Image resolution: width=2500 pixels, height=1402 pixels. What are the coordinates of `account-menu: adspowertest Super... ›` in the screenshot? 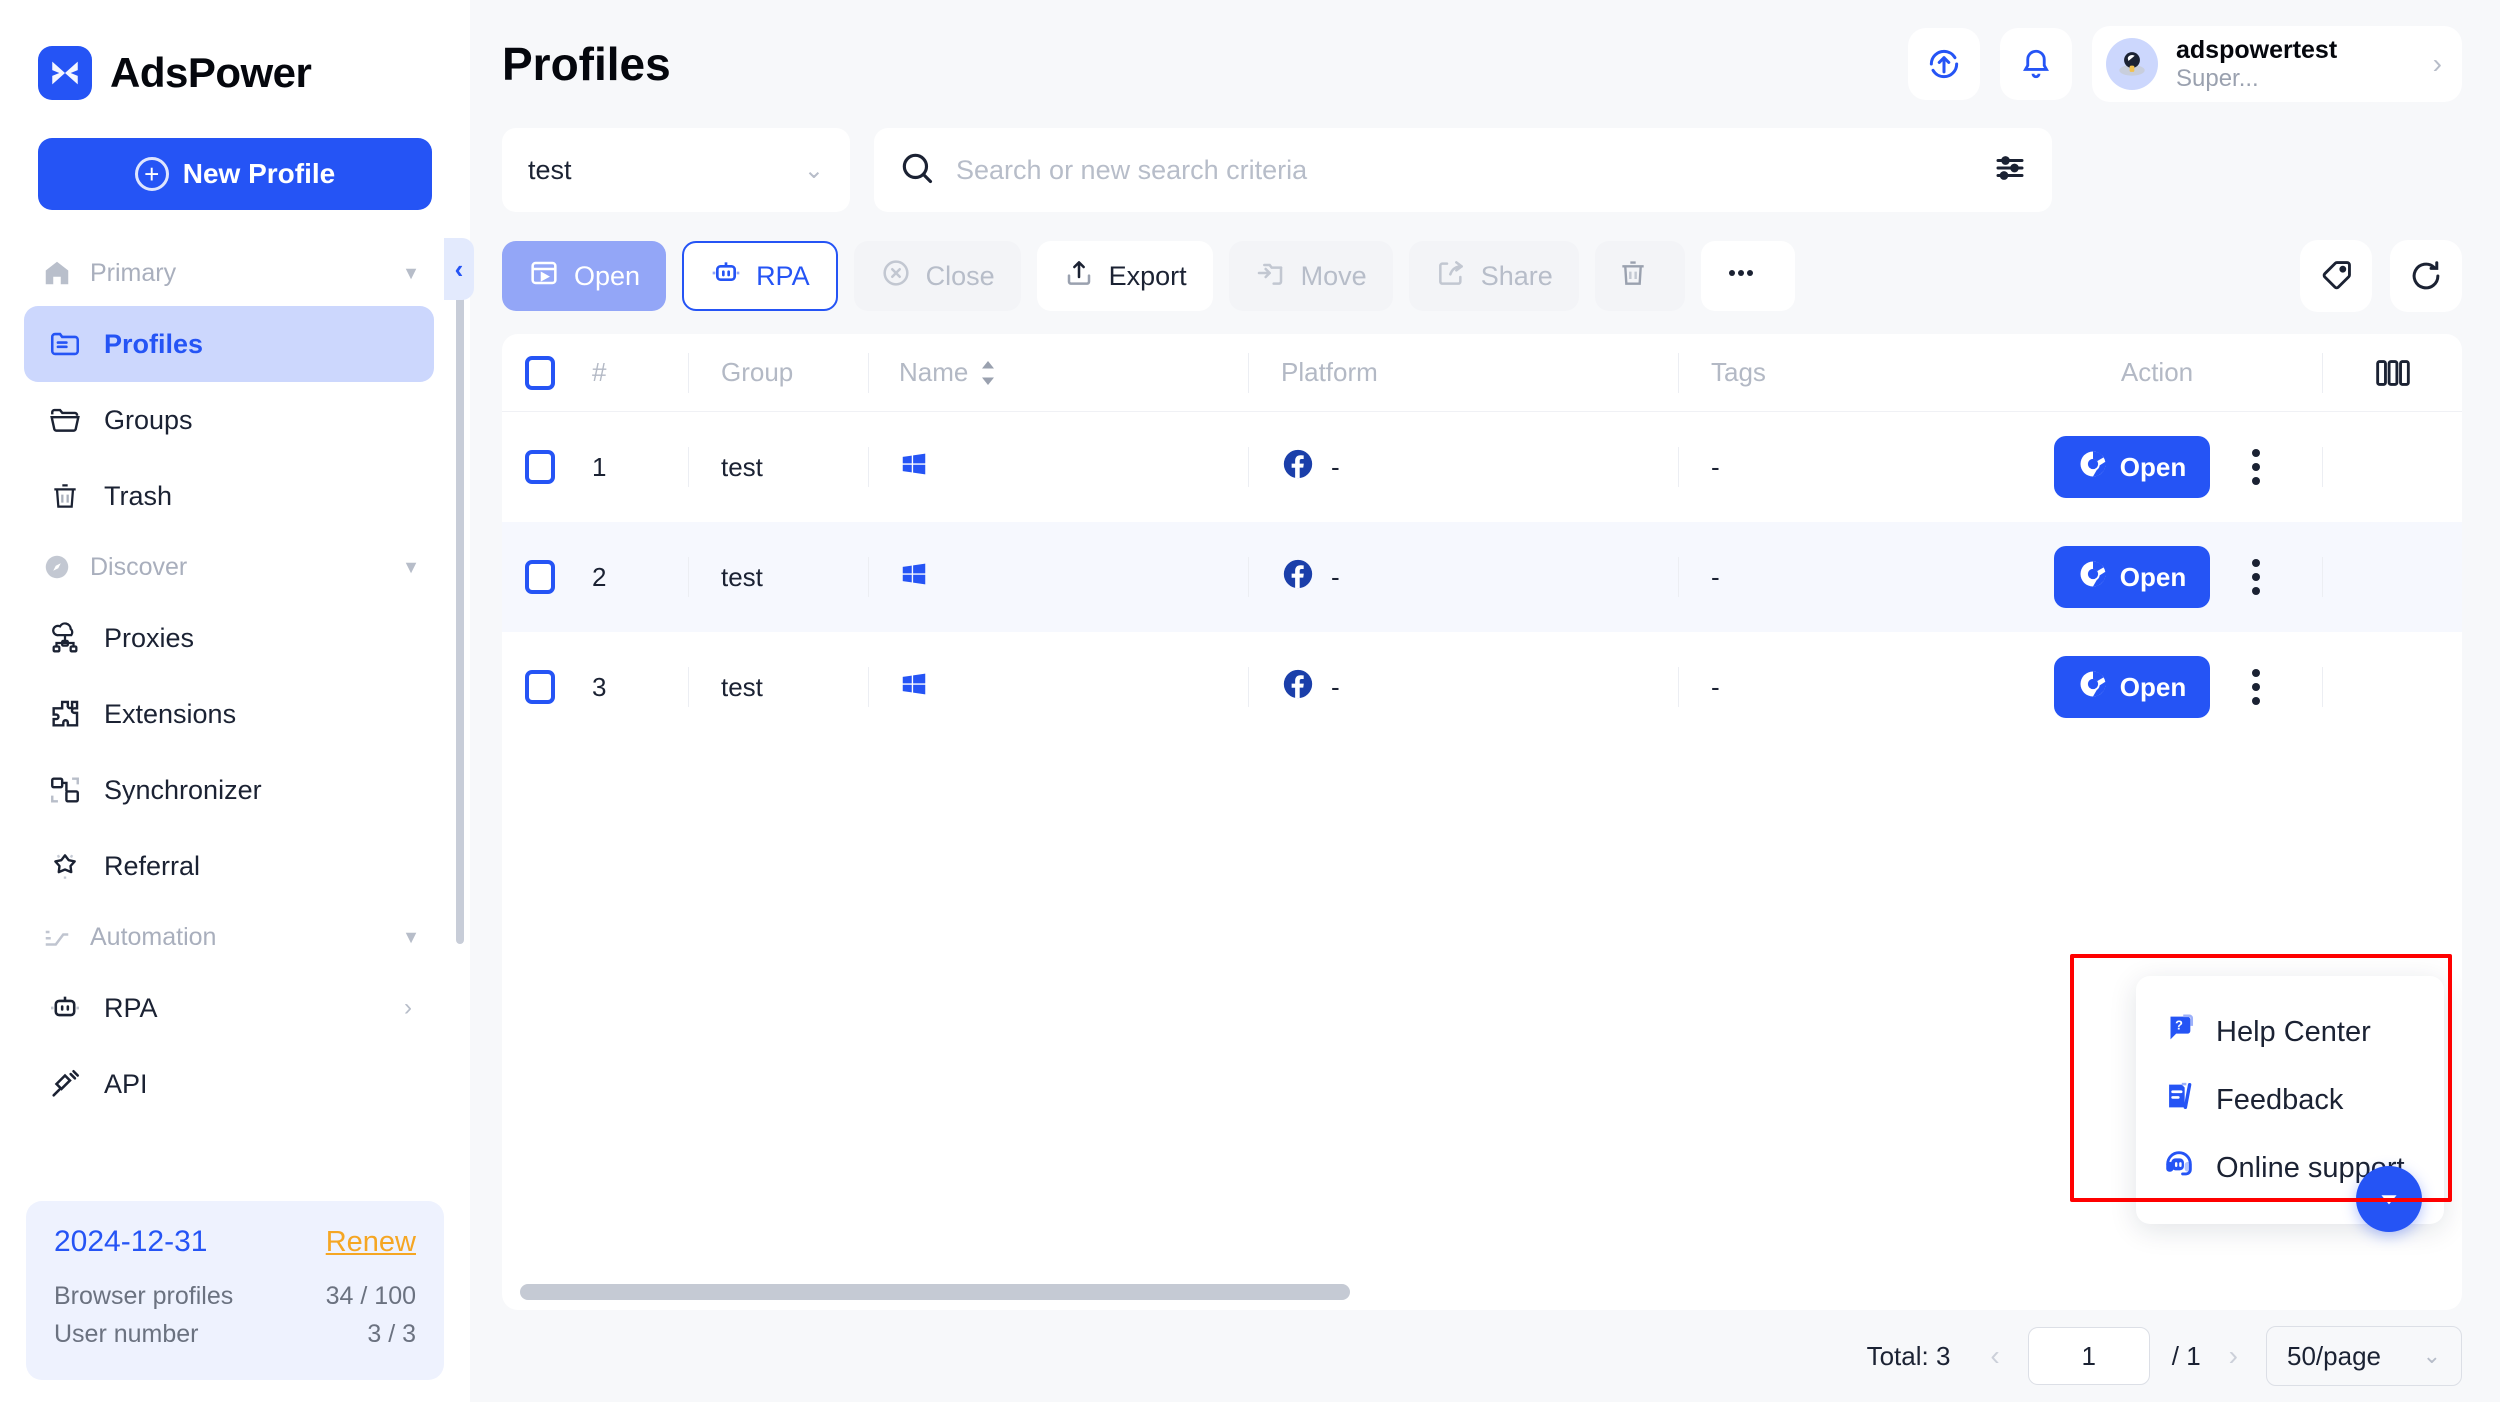 It's located at (2277, 64).